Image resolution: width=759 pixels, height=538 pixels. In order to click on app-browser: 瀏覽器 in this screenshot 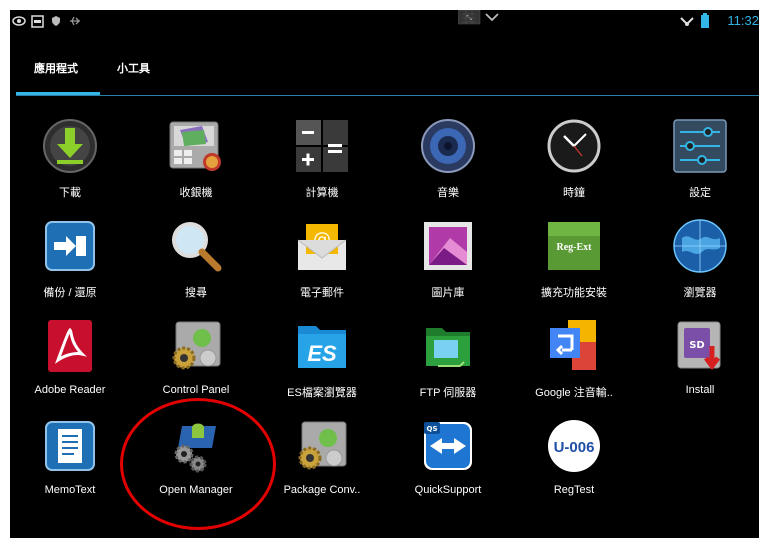, I will do `click(699, 258)`.